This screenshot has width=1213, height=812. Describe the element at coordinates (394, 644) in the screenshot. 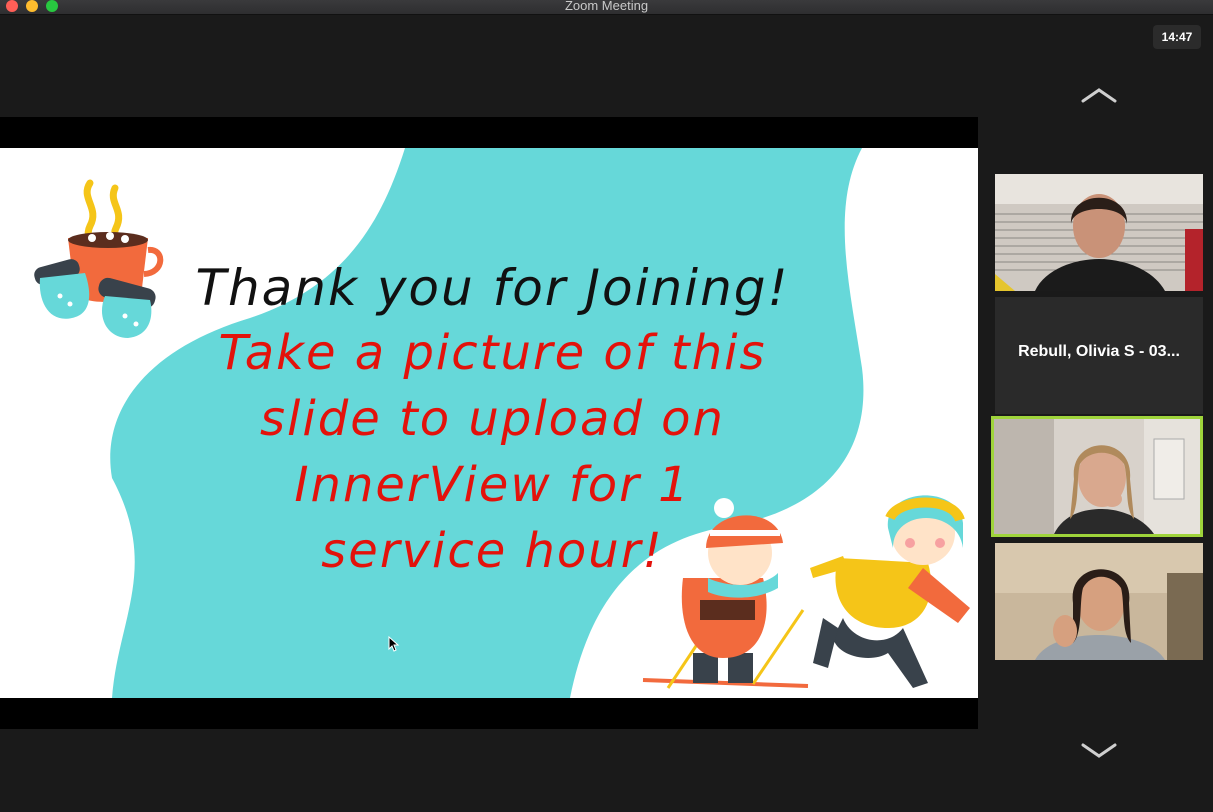

I see `mouse-cursor-icon` at that location.